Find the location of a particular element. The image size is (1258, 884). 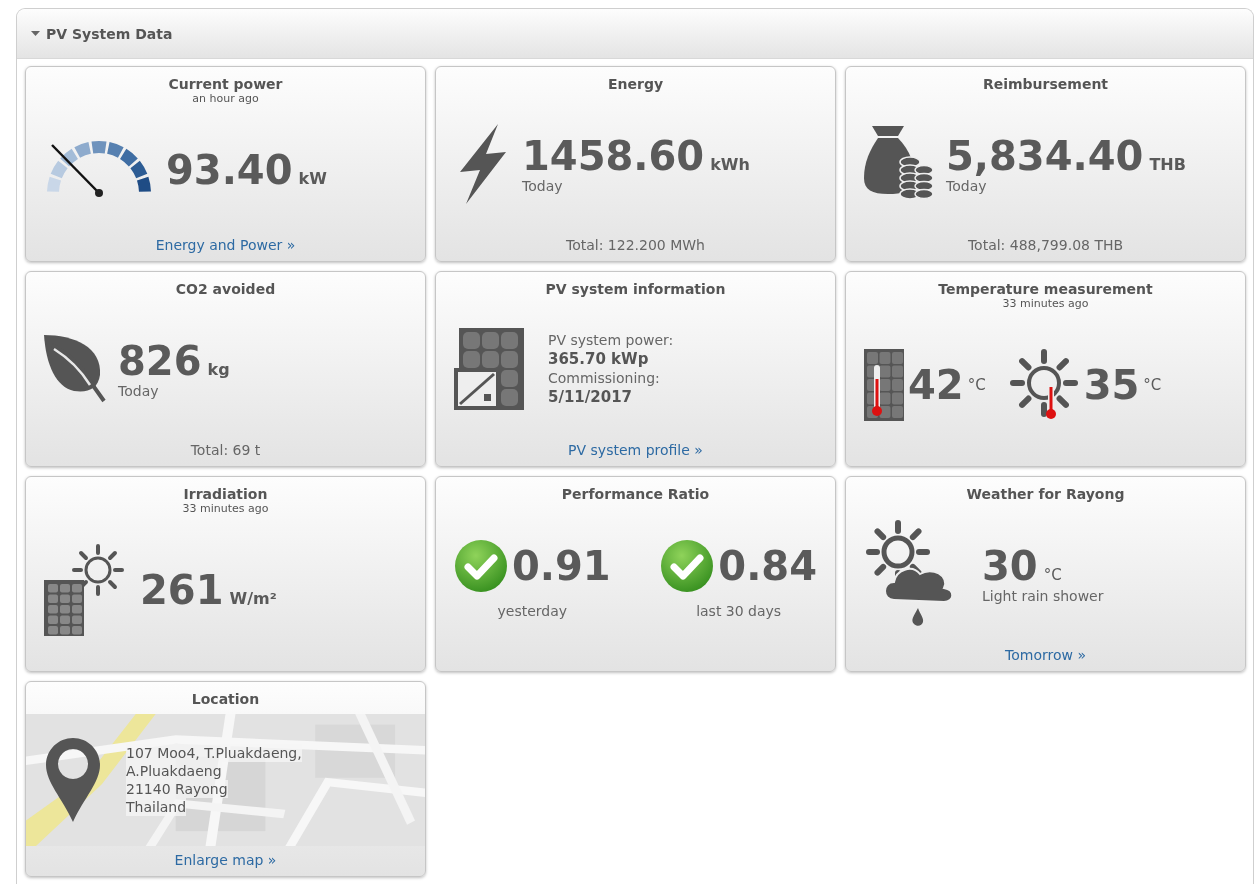

value-reading: 1458.60 is located at coordinates (613, 156).